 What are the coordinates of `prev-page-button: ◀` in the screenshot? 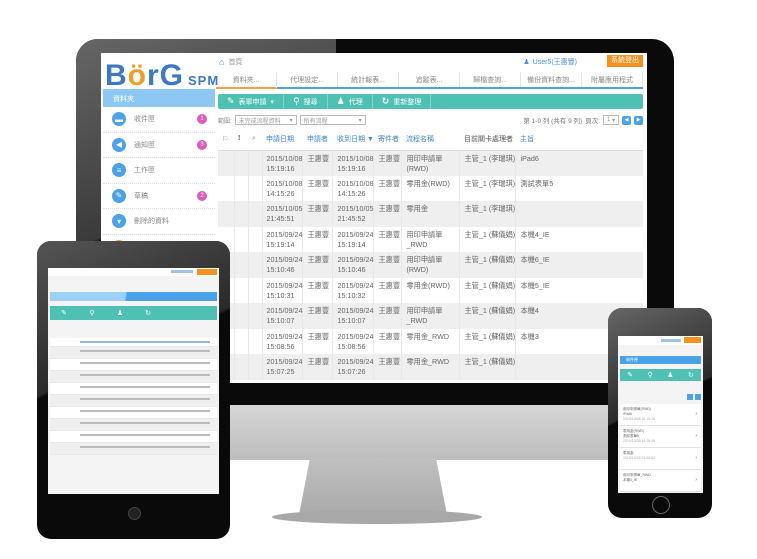 It's located at (626, 120).